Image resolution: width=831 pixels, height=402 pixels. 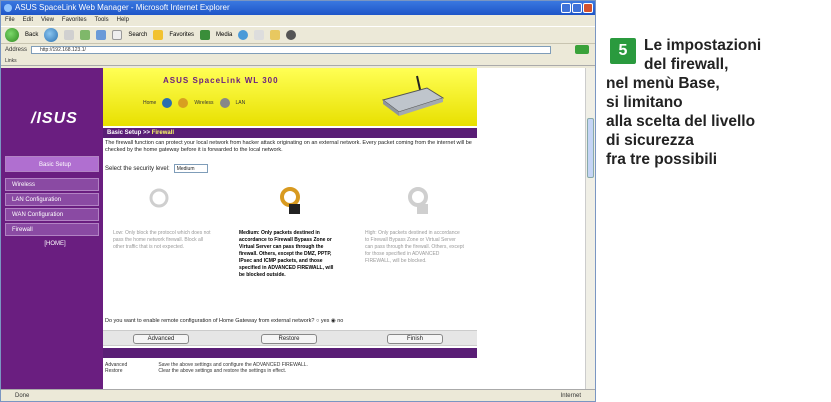 I want to click on favorites-label: Favorites, so click(x=181, y=35).